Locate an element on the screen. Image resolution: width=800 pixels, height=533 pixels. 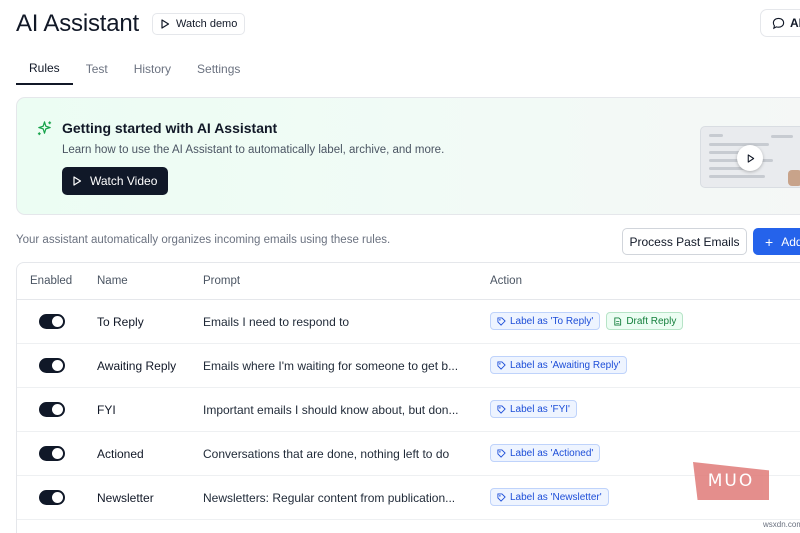
rule-actions: Label as 'Awaiting Reply' is located at coordinates (559, 365).